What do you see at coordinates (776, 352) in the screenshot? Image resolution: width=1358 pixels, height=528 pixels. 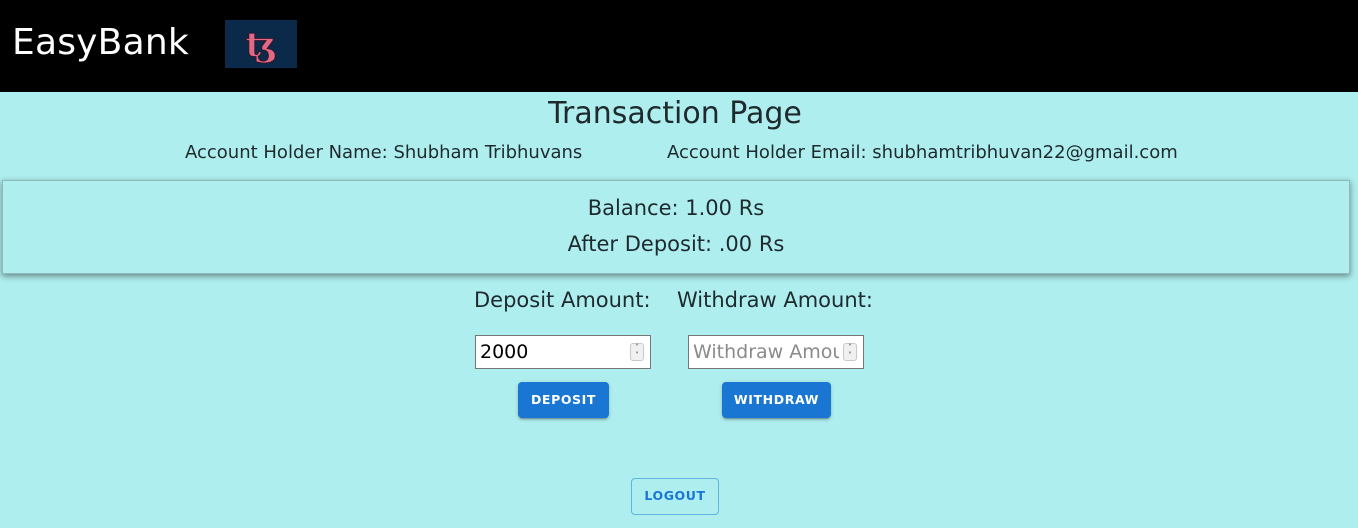 I see `withdraw-amount-input` at bounding box center [776, 352].